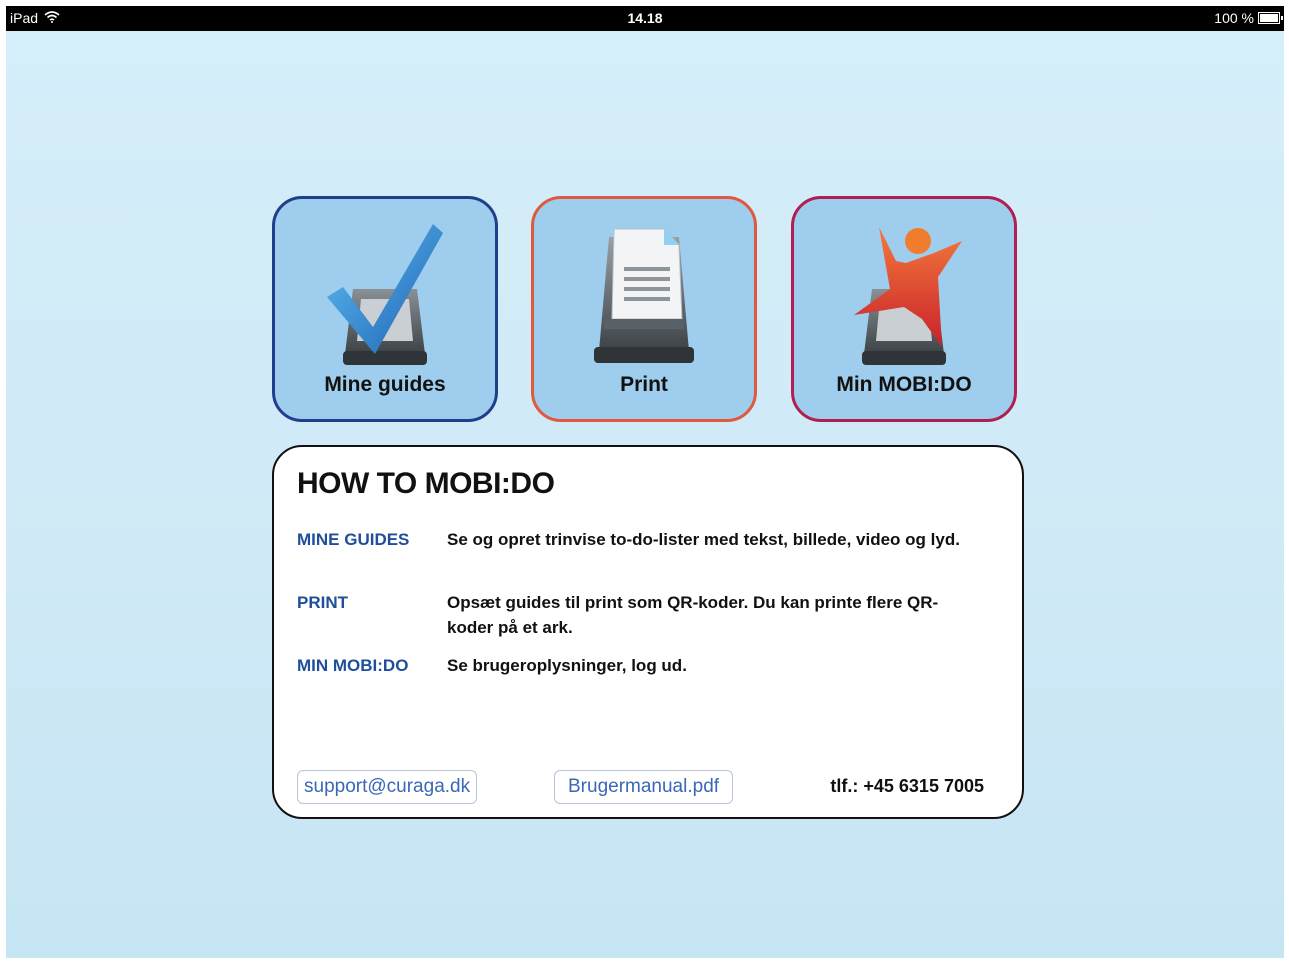 The width and height of the screenshot is (1289, 964). Describe the element at coordinates (322, 602) in the screenshot. I see `help-term: PRINT` at that location.